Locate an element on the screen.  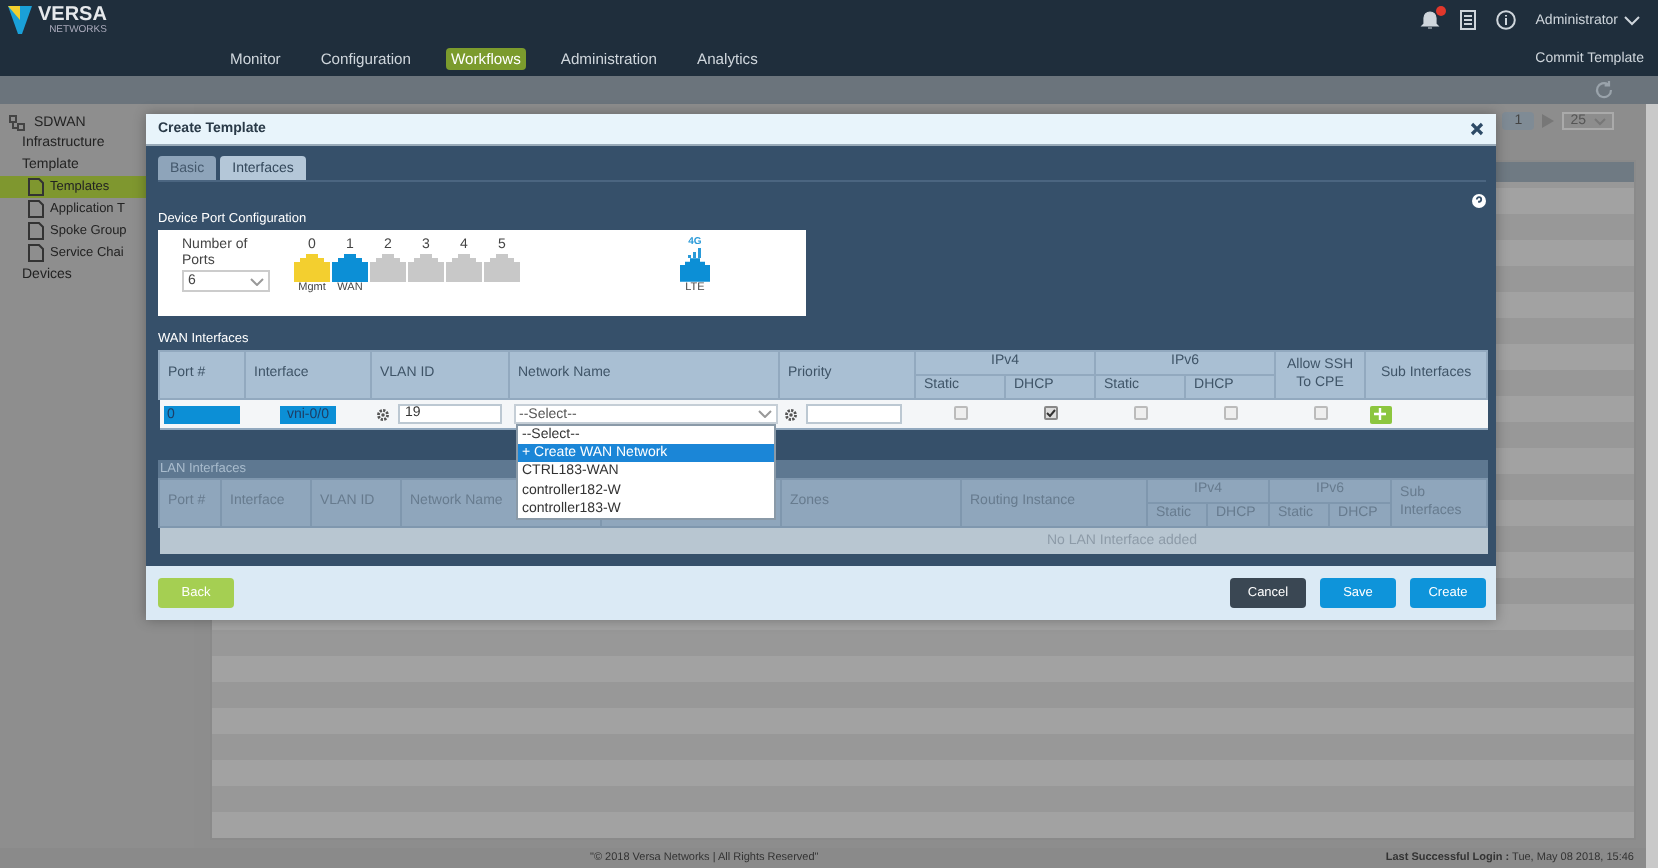
help-icon is located at coordinates (1479, 201).